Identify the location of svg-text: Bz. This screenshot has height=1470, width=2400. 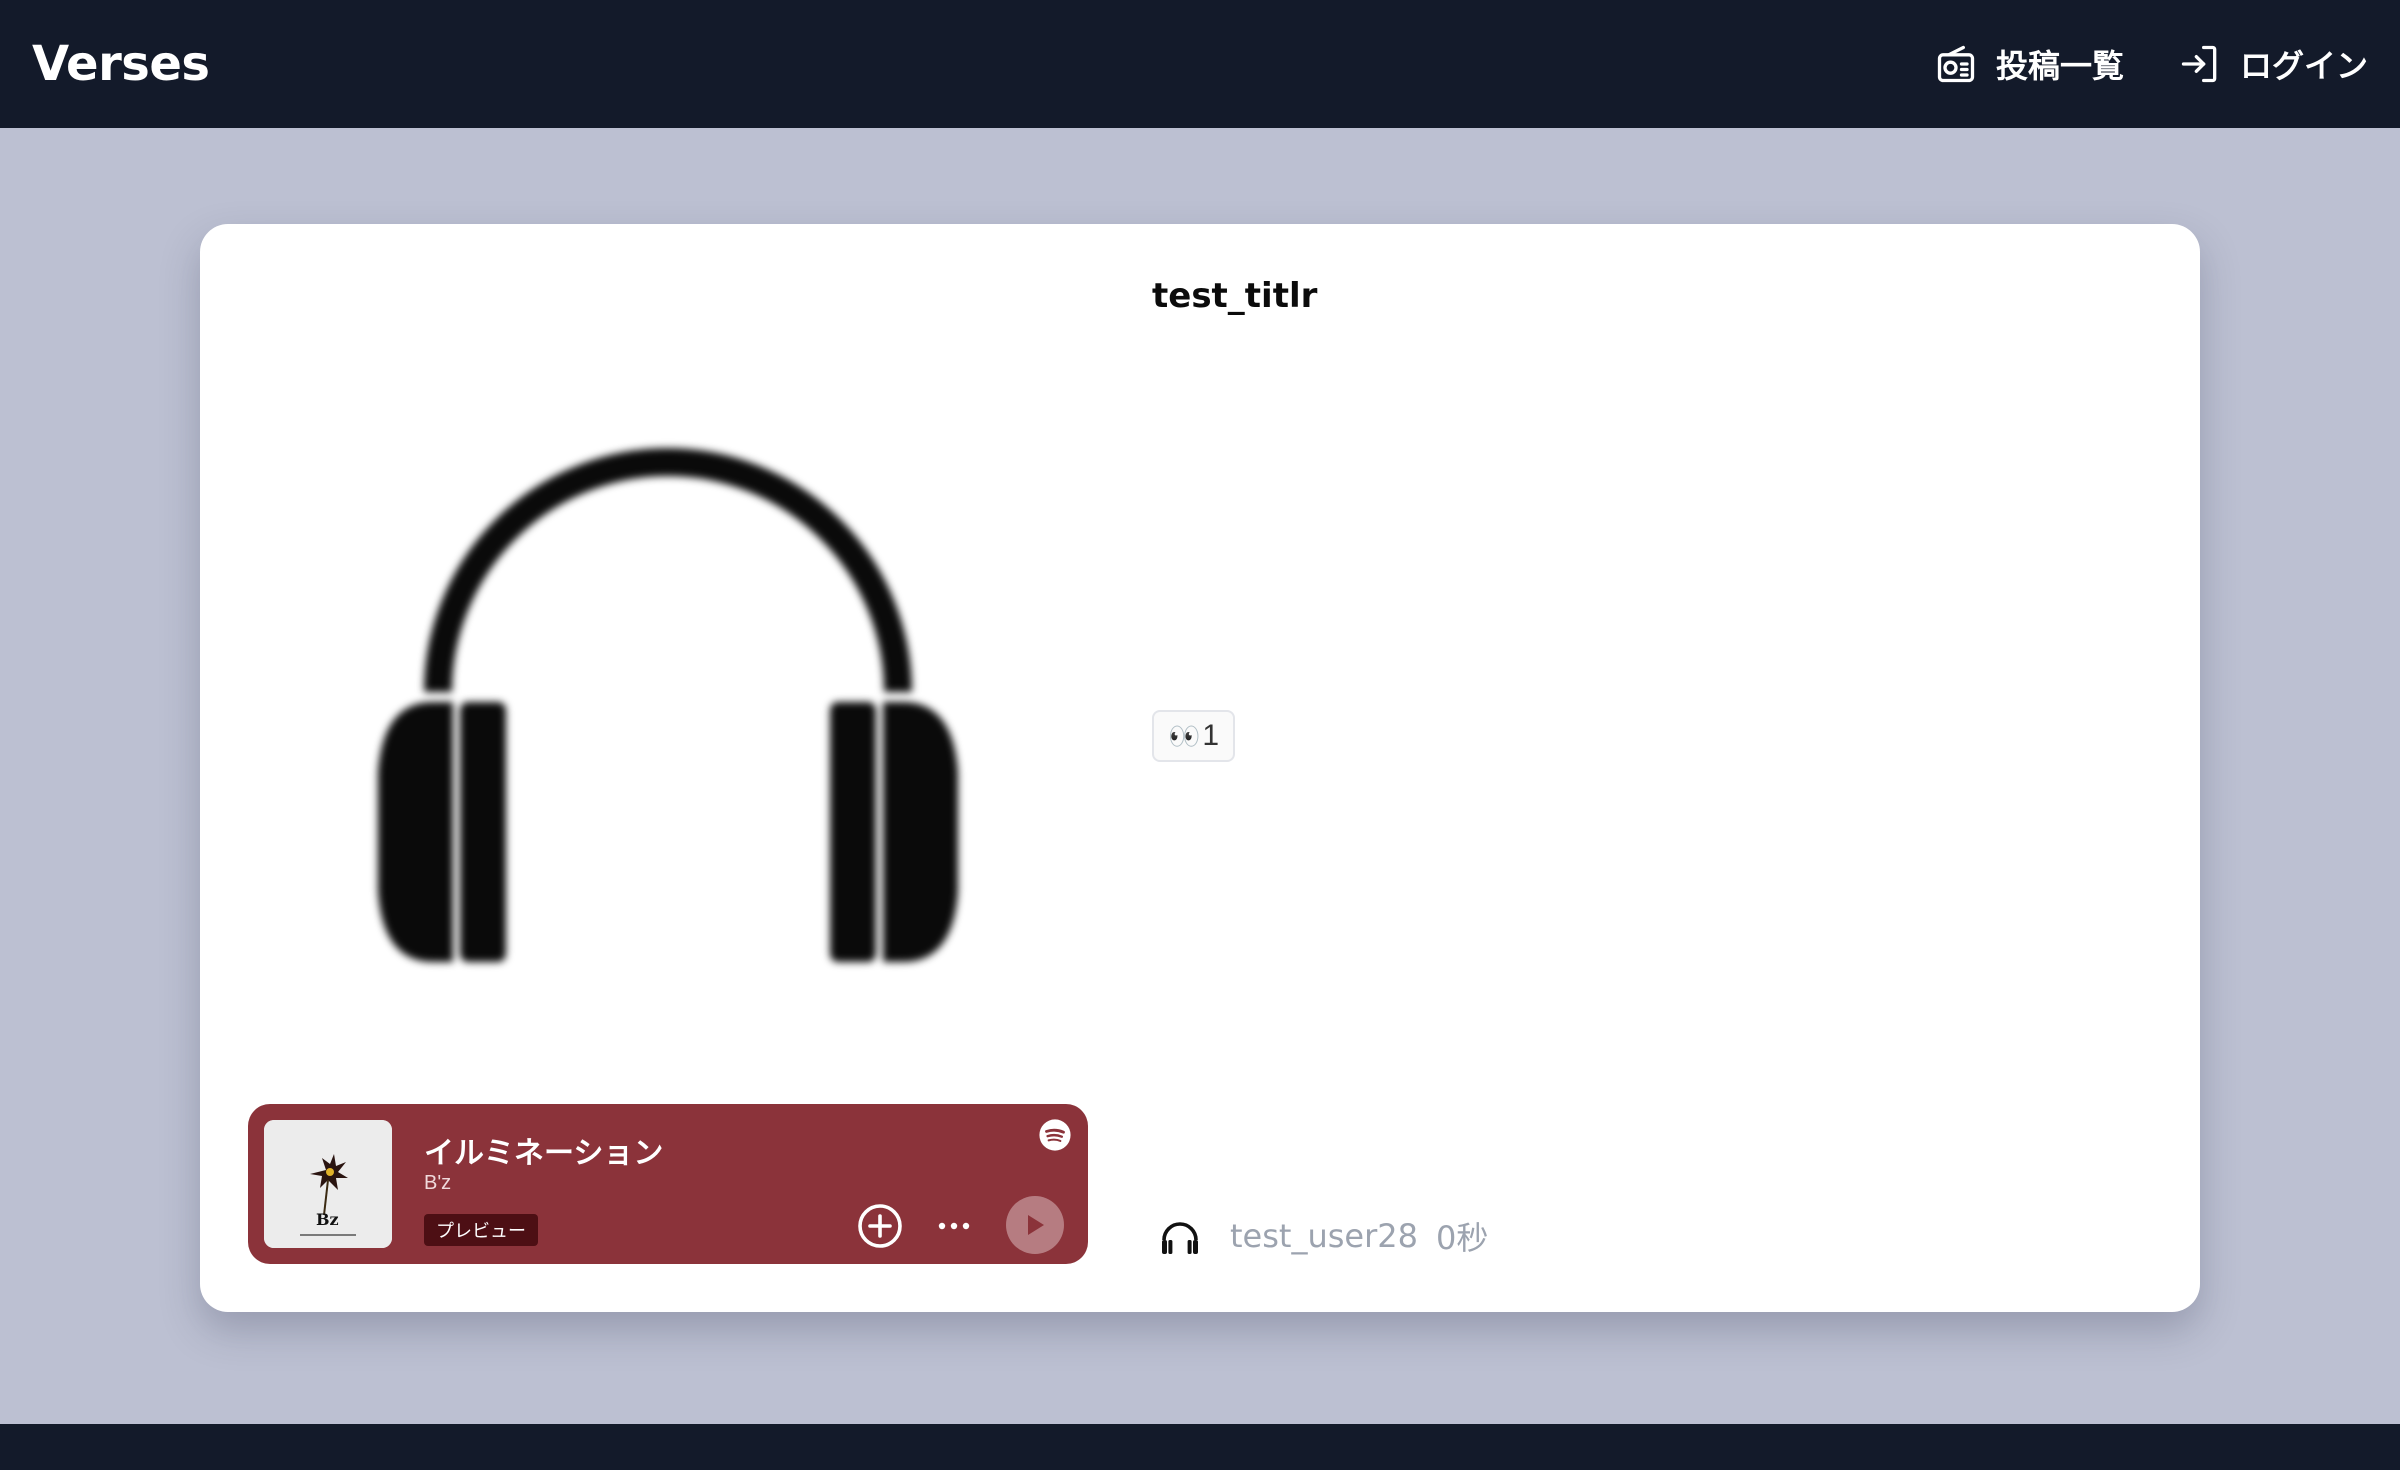
(327, 1219).